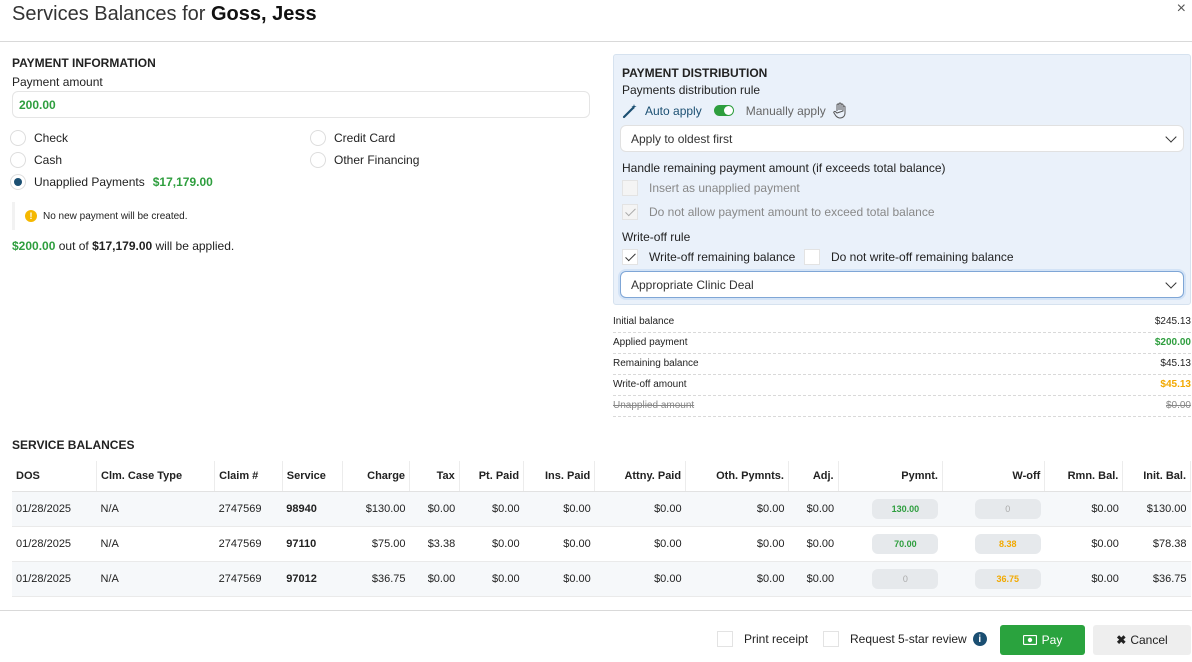  What do you see at coordinates (1156, 509) in the screenshot?
I see `cell-init-bal: $130.00` at bounding box center [1156, 509].